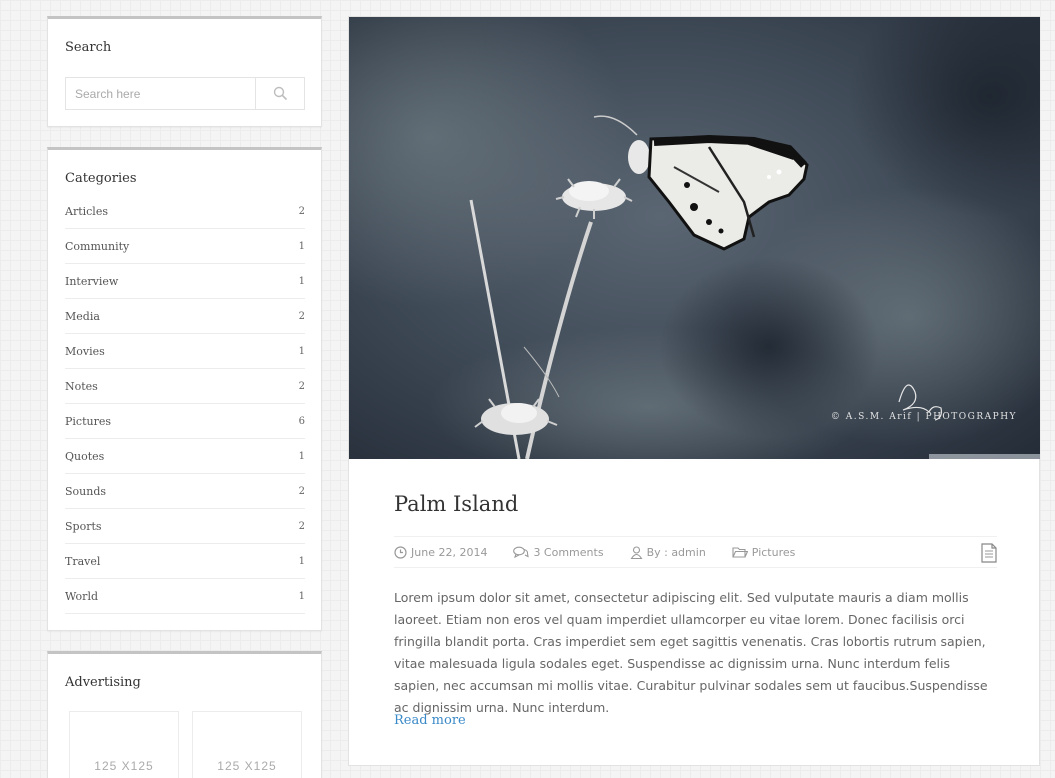  I want to click on category-label: Sports, so click(83, 526).